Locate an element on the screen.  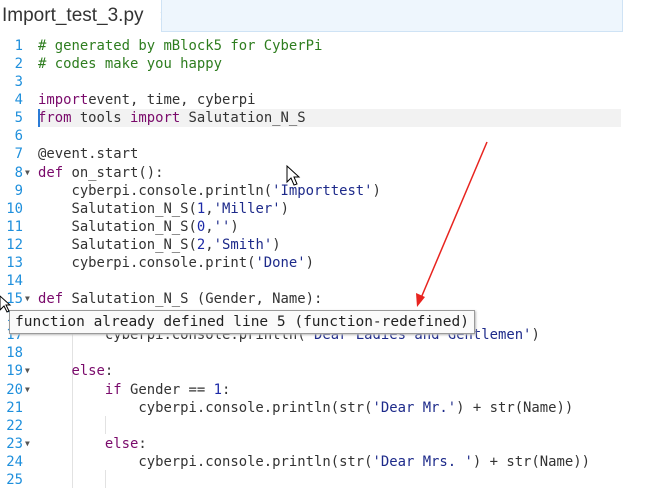
comment-token: # generated by mBlock5 for CyberPi is located at coordinates (180, 46).